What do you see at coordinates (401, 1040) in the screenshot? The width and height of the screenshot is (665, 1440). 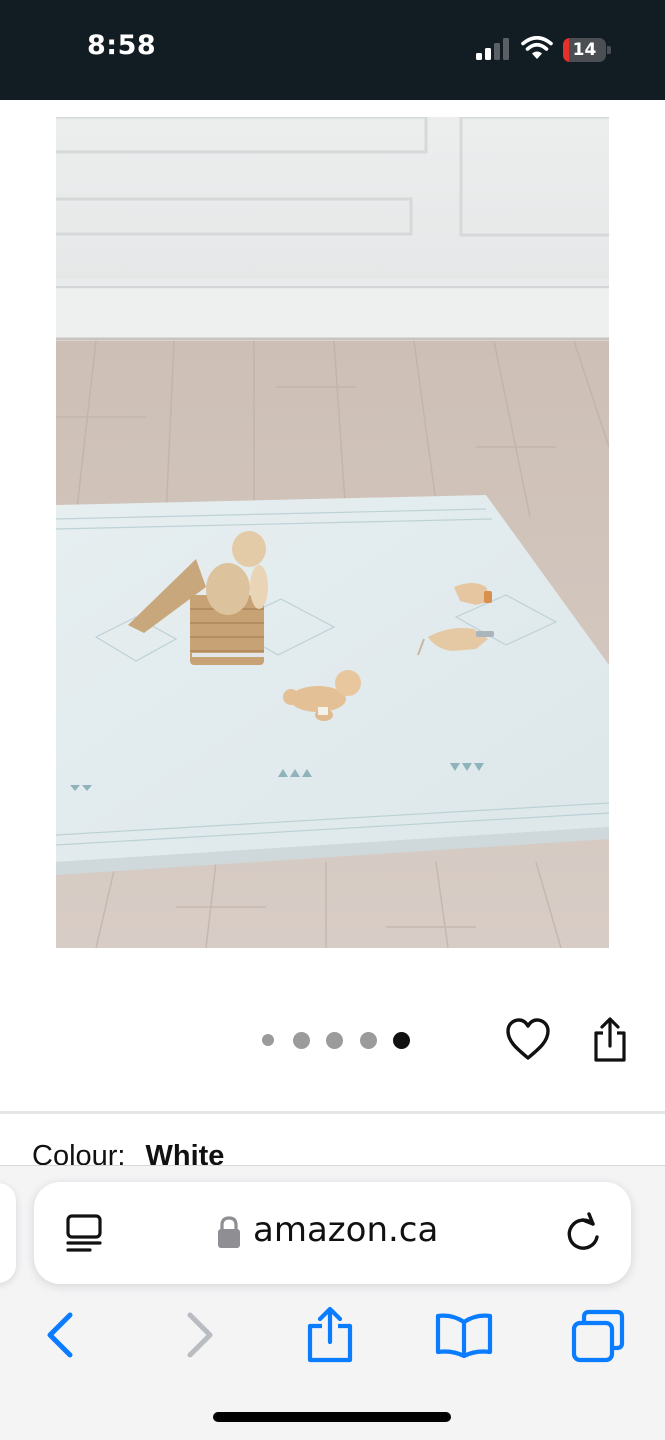 I see `pager-dot-active` at bounding box center [401, 1040].